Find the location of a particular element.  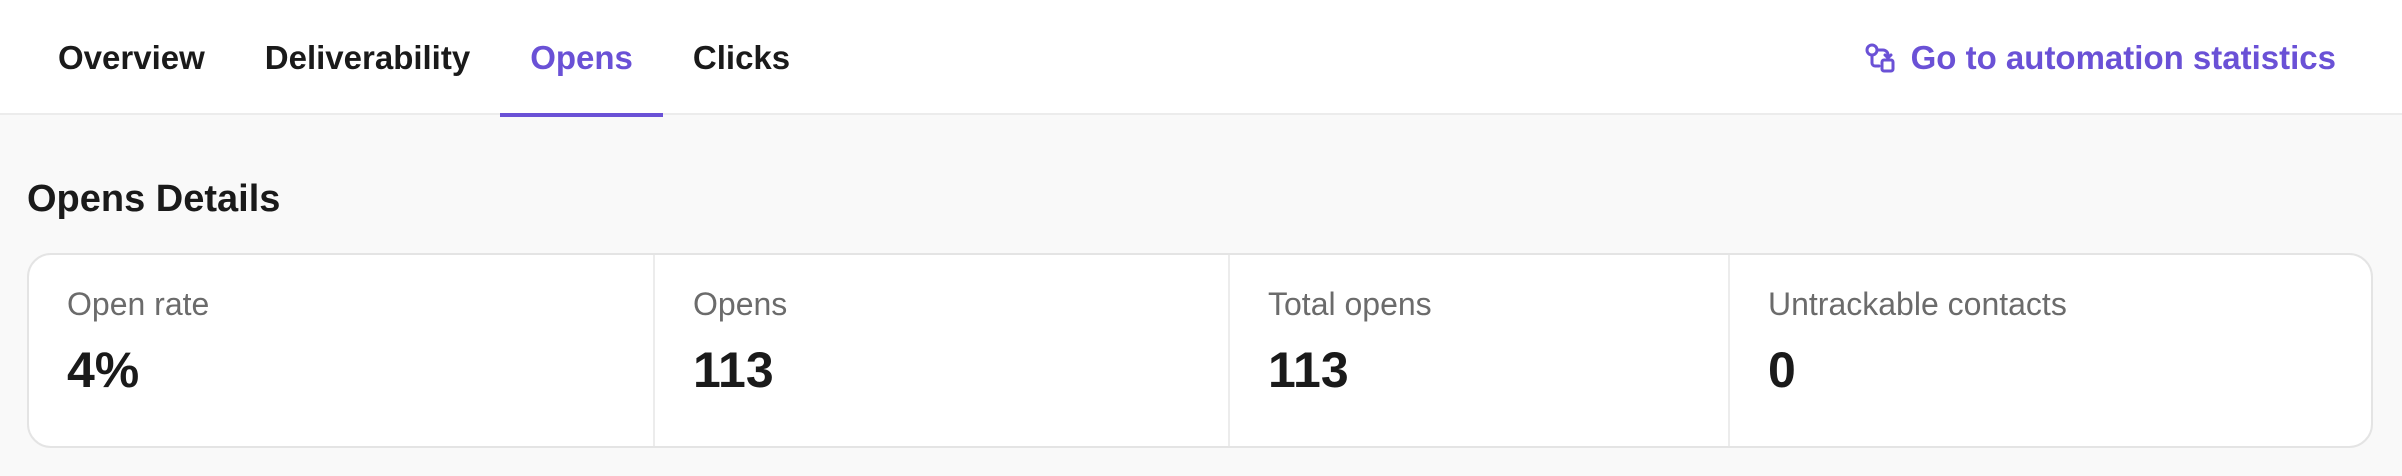

stat-label: Opens is located at coordinates (740, 304).